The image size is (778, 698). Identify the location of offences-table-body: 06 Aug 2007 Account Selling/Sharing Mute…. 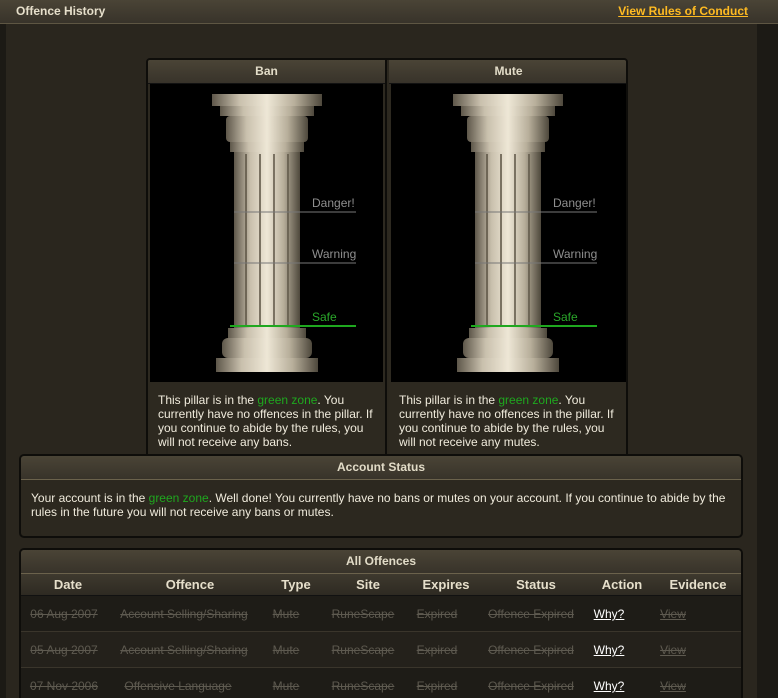
(381, 647).